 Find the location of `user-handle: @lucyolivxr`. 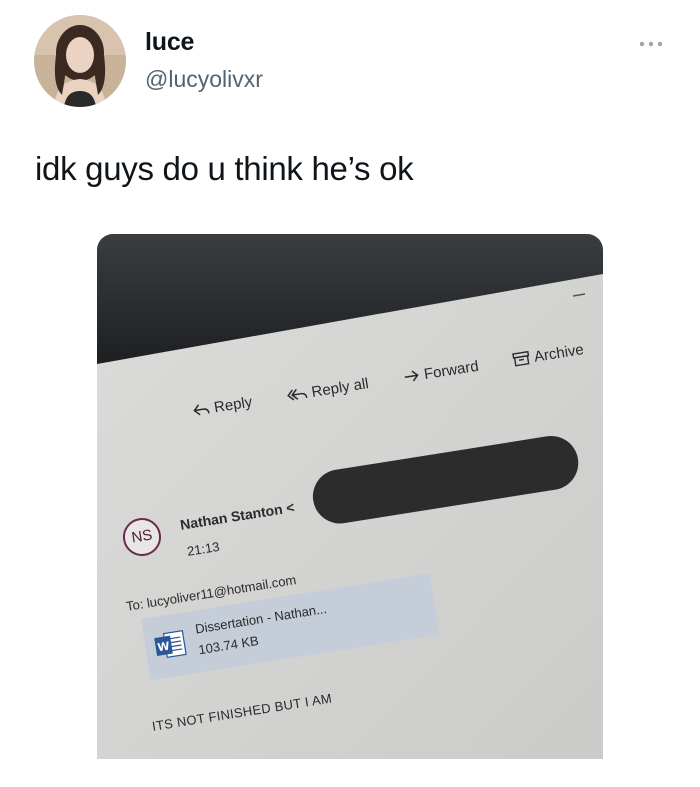

user-handle: @lucyolivxr is located at coordinates (204, 79).